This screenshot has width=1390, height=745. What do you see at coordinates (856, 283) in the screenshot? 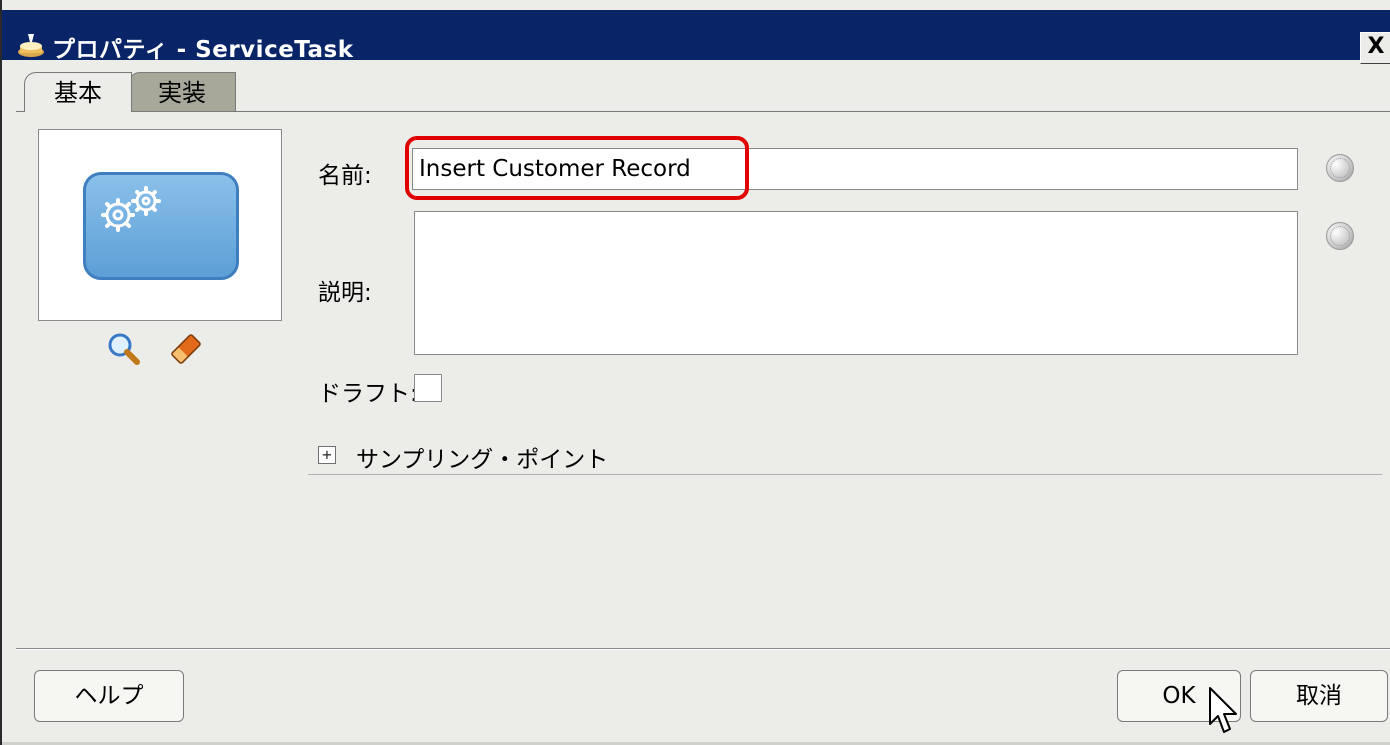
I see `description-textarea` at bounding box center [856, 283].